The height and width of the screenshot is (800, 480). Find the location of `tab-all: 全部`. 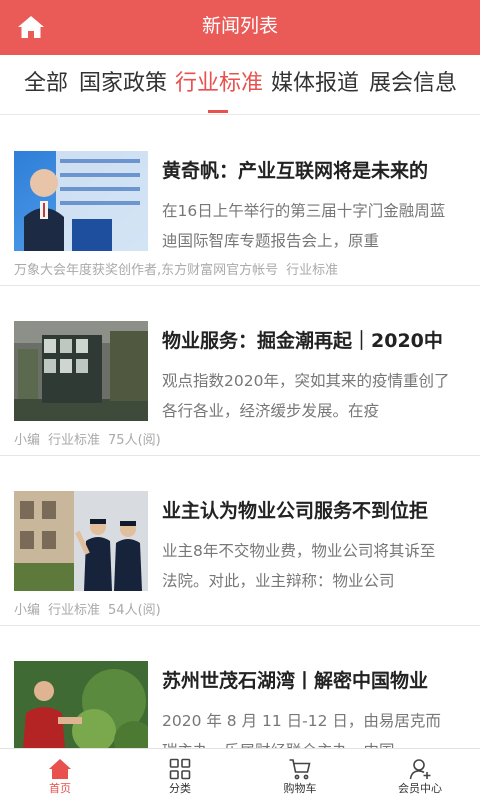

tab-all: 全部 is located at coordinates (46, 84).